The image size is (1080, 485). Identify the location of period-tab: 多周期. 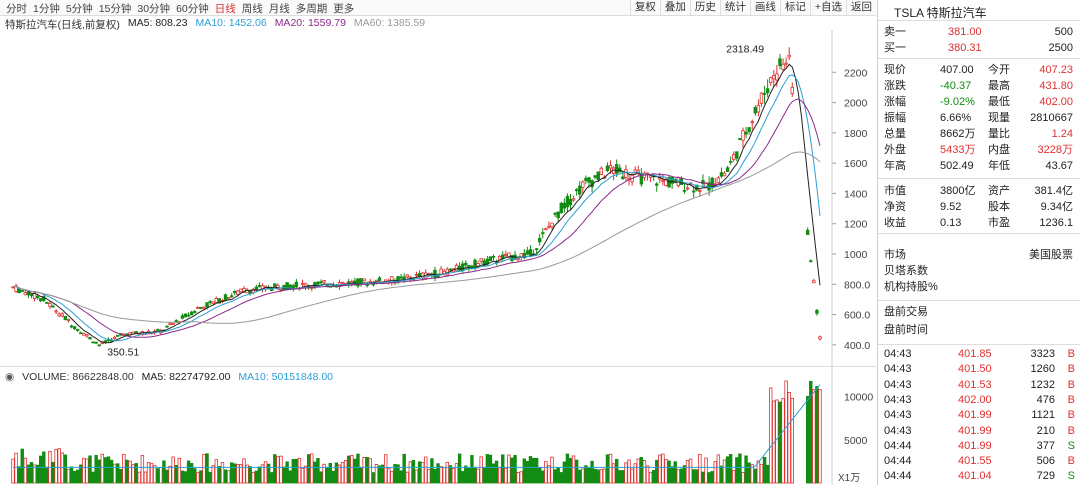
(312, 8).